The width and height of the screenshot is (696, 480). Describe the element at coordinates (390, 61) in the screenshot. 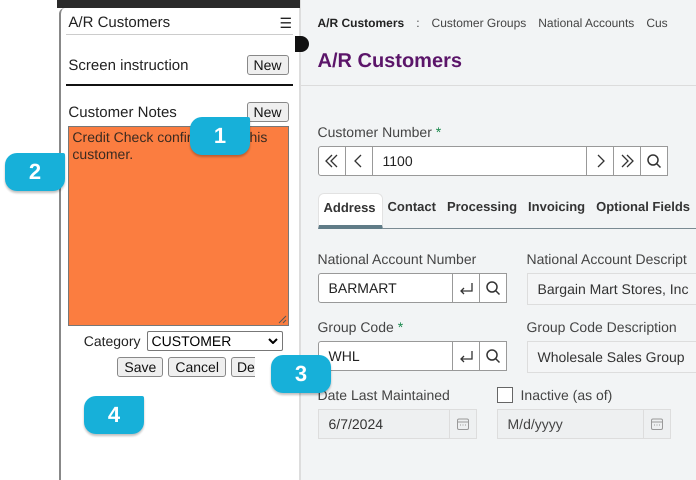

I see `page-title: A/R Customers` at that location.